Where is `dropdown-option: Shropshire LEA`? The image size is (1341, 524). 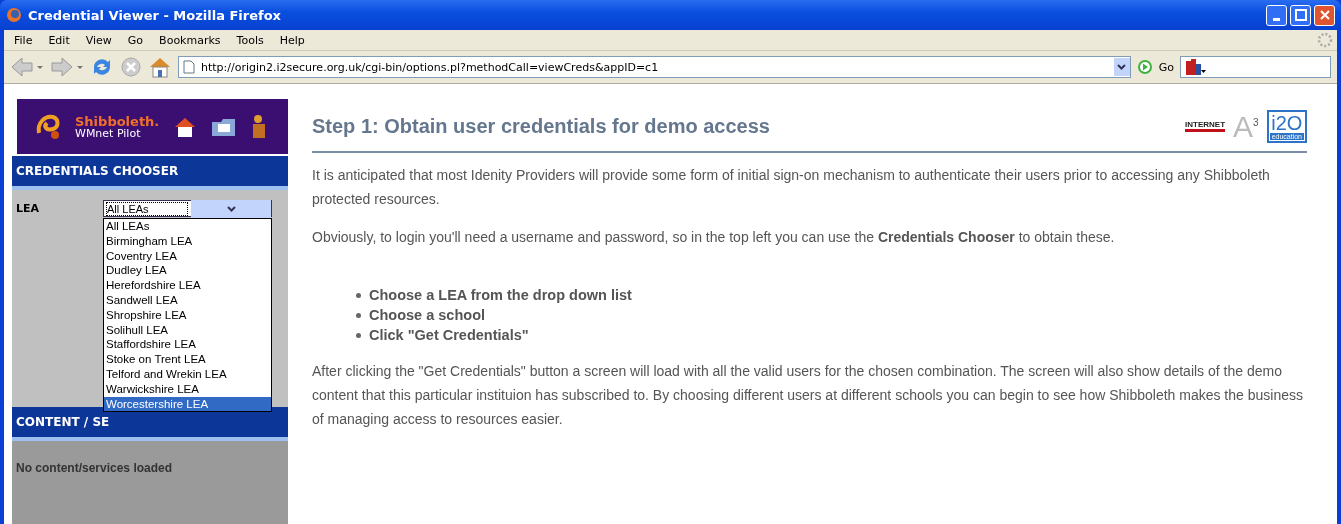
dropdown-option: Shropshire LEA is located at coordinates (187, 315).